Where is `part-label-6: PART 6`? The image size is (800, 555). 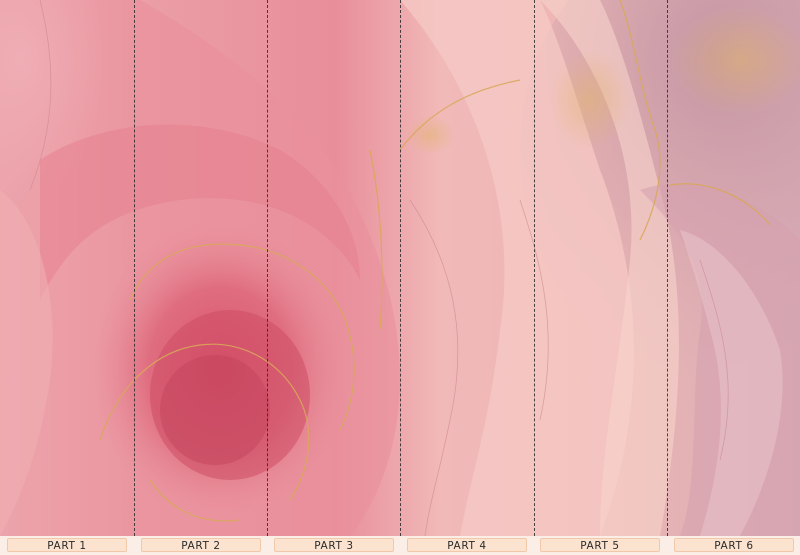 part-label-6: PART 6 is located at coordinates (734, 545).